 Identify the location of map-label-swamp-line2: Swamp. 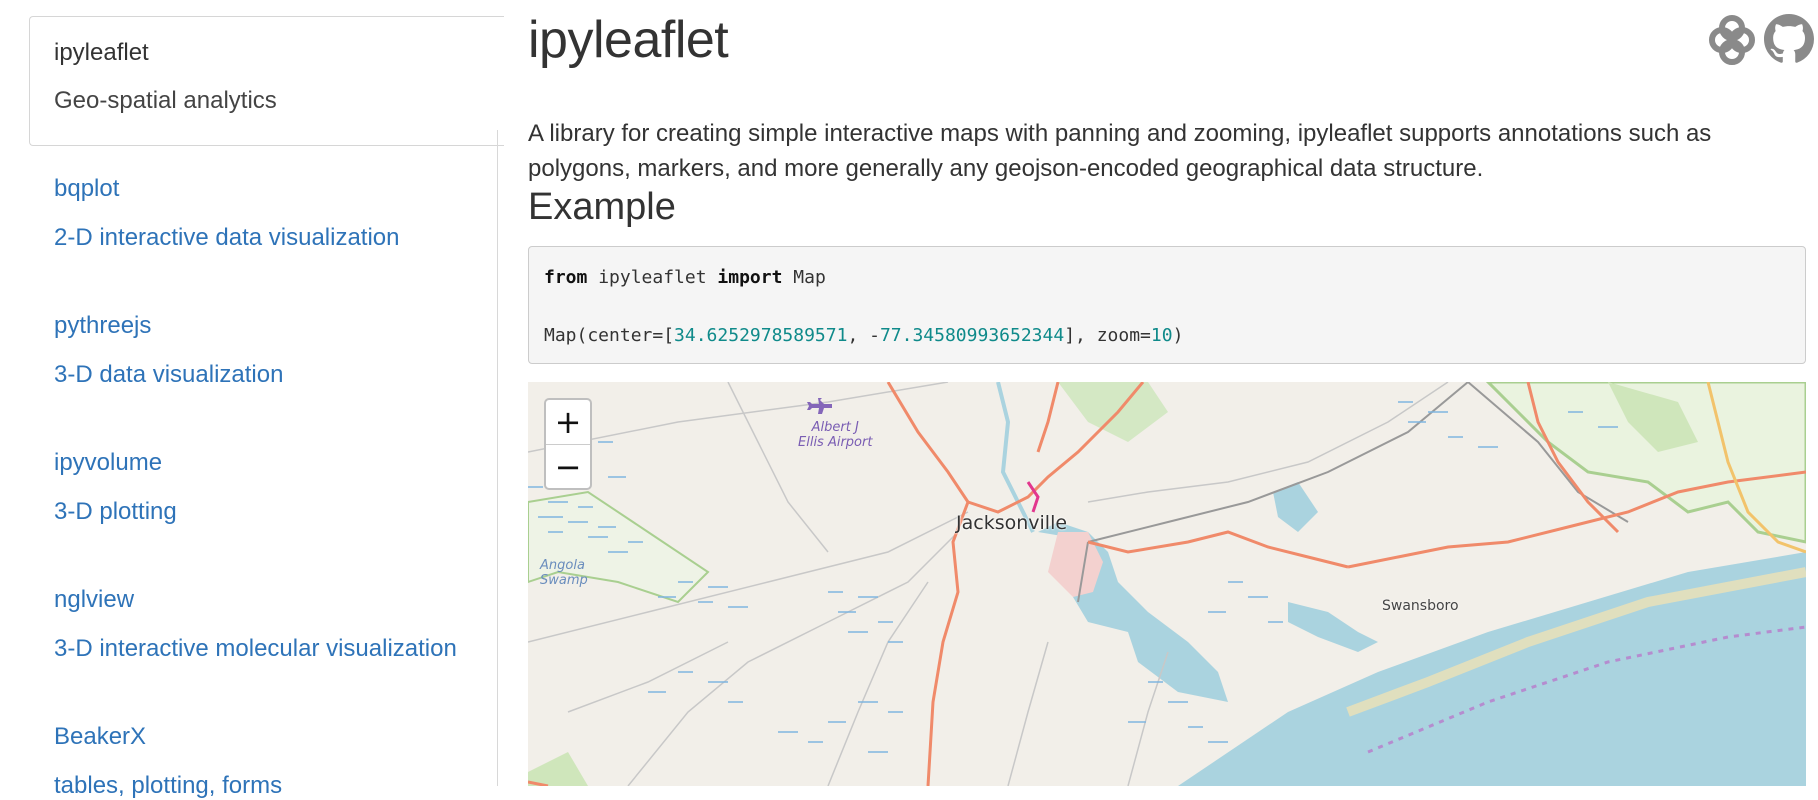
(564, 580).